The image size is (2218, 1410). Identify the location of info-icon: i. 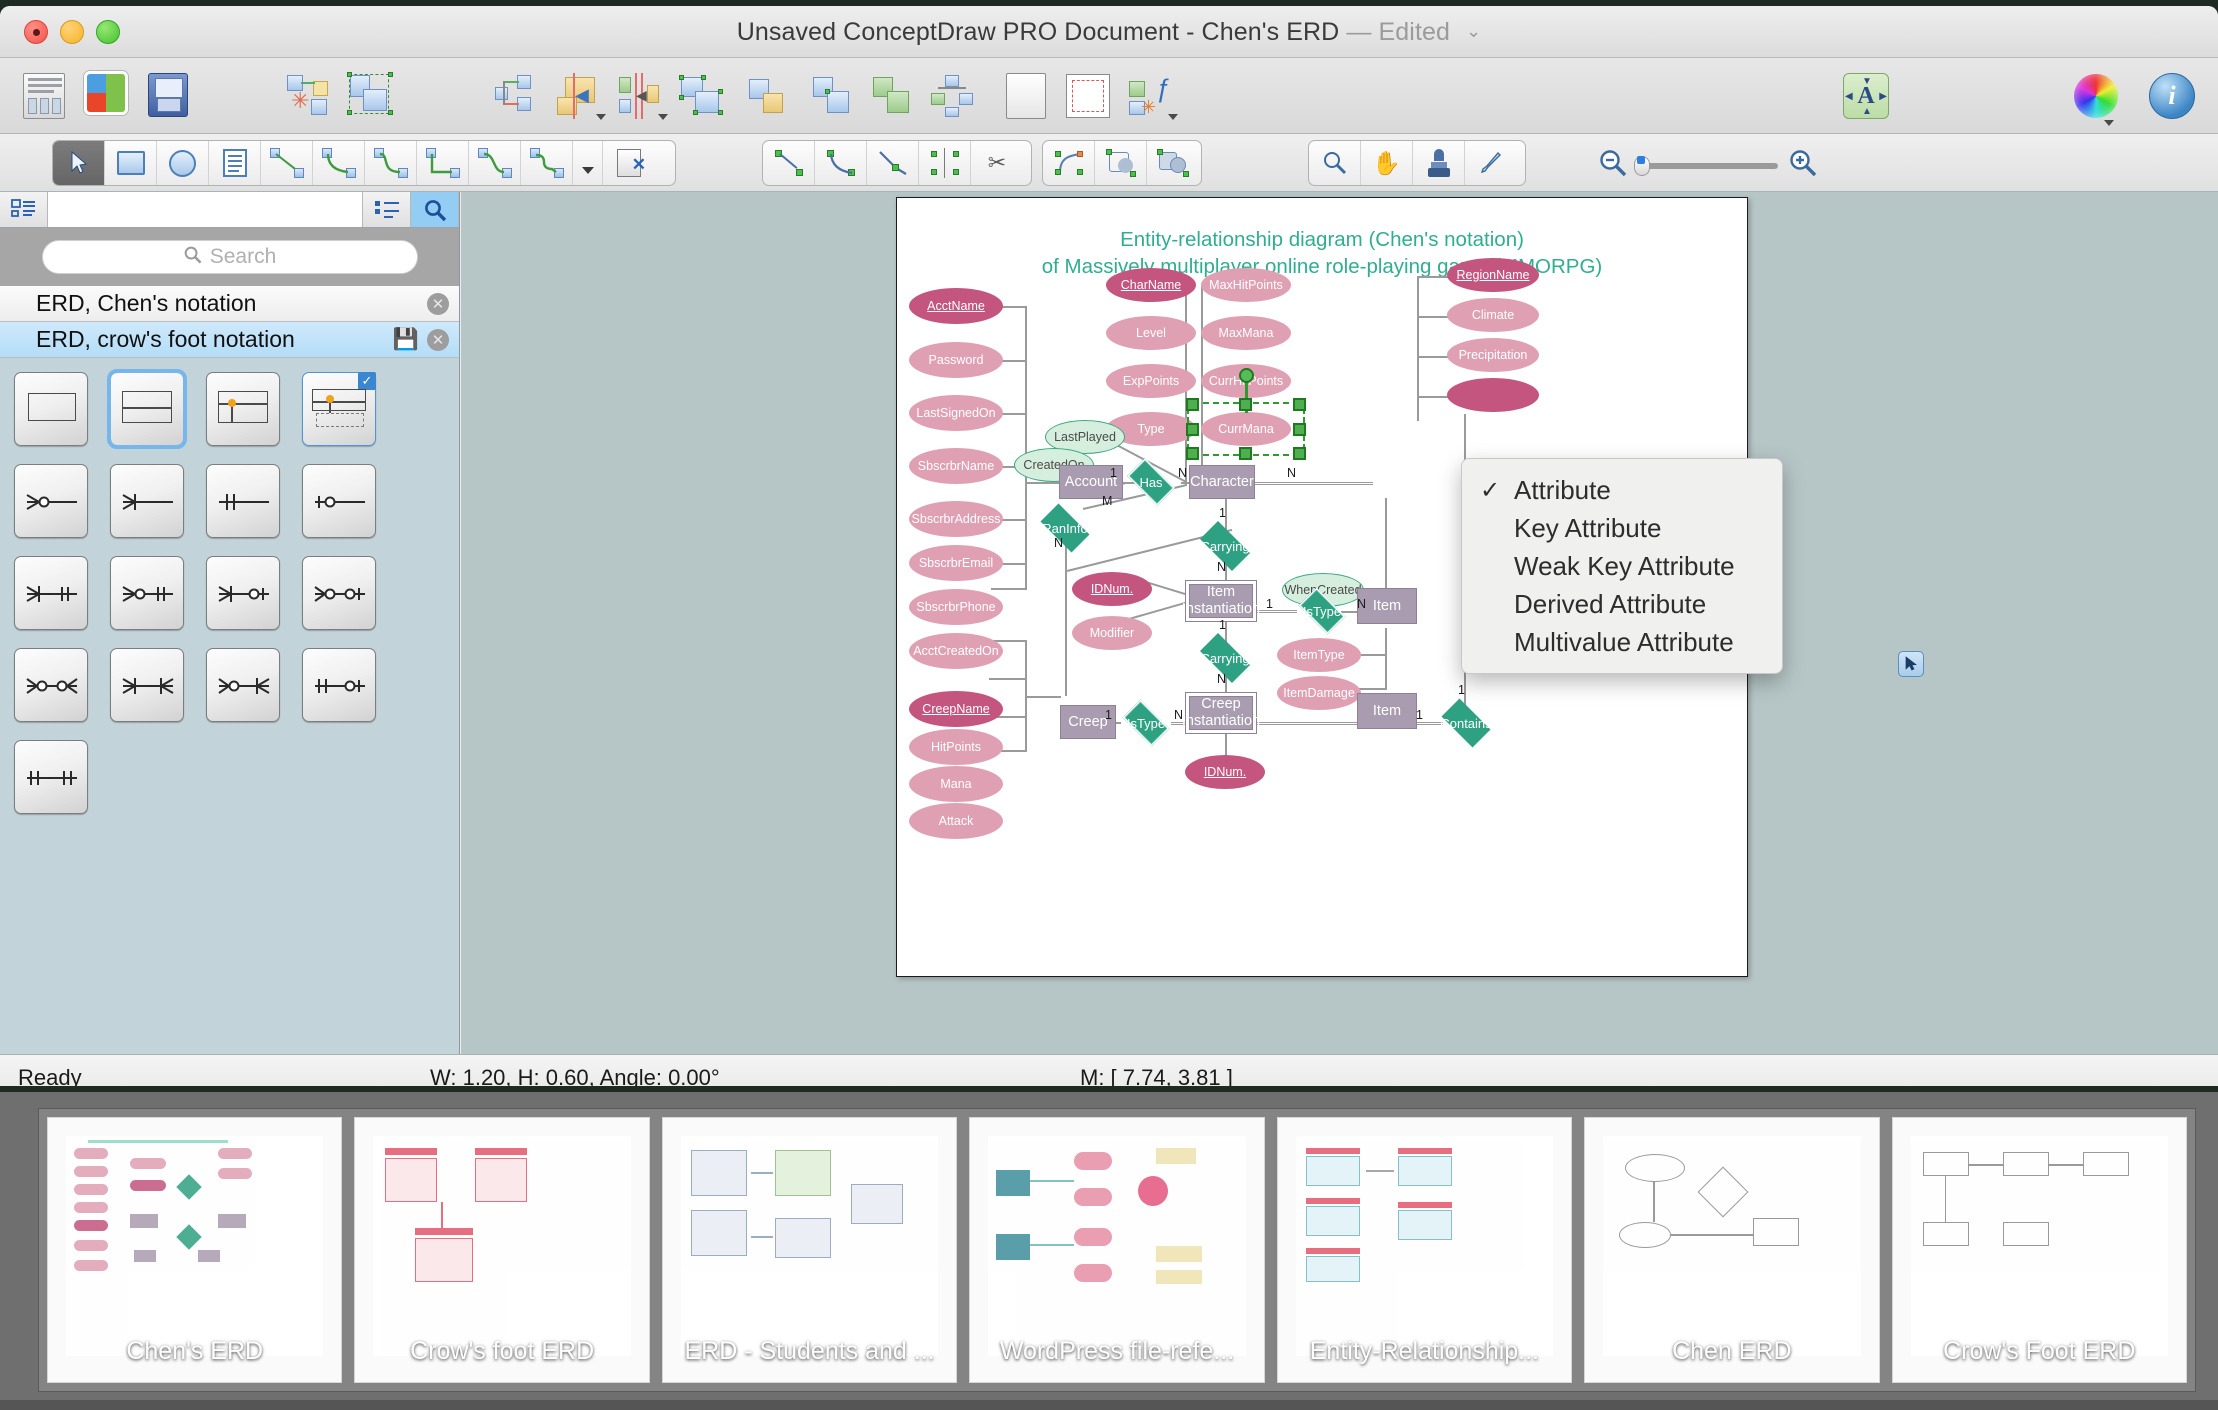
(2172, 96).